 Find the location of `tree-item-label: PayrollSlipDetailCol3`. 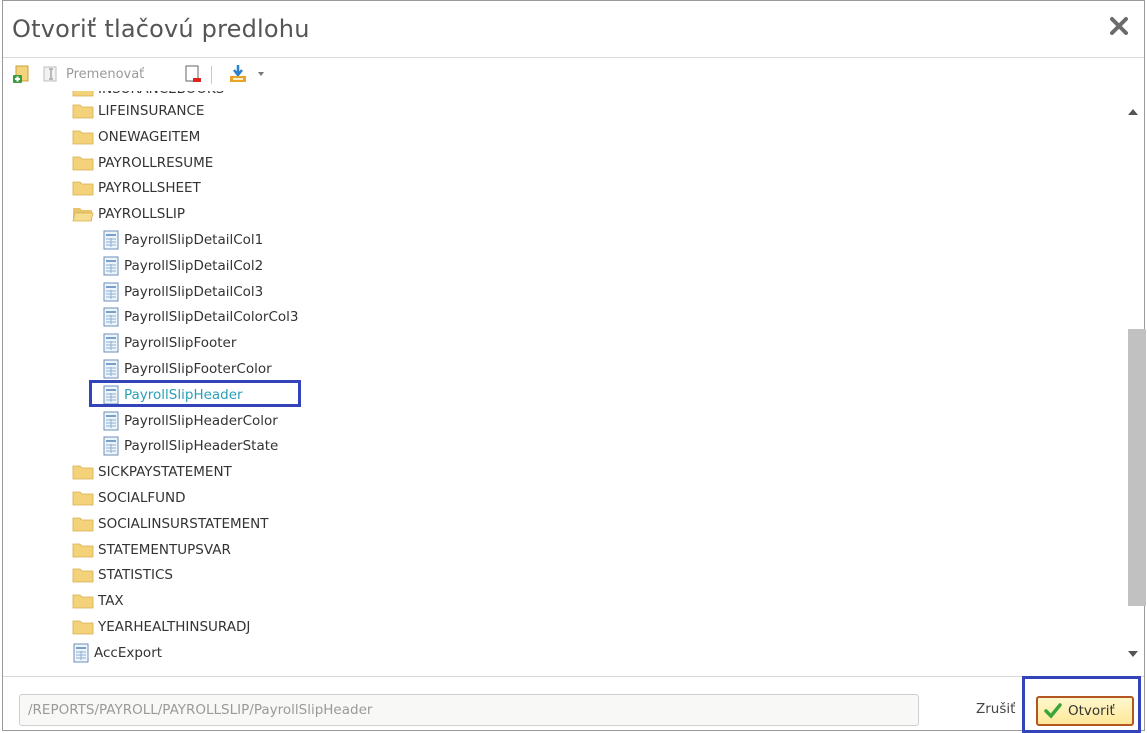

tree-item-label: PayrollSlipDetailCol3 is located at coordinates (194, 291).